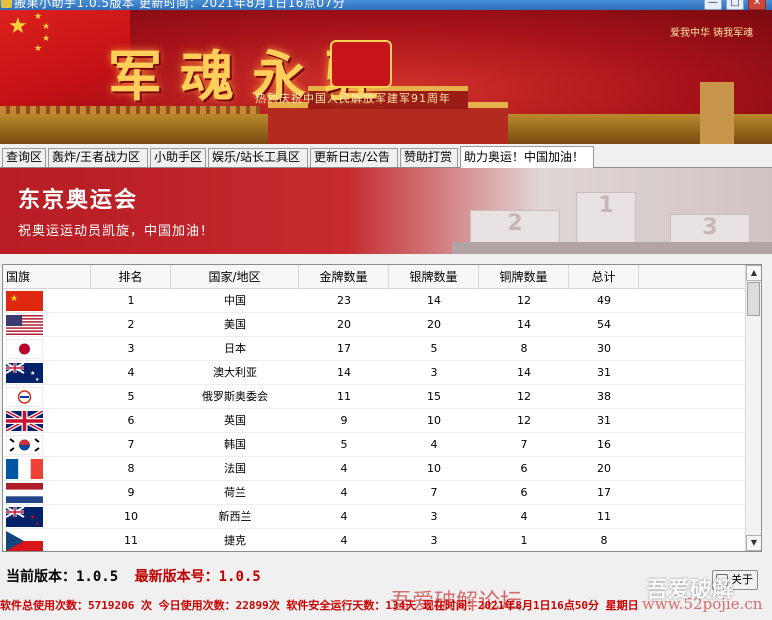 This screenshot has height=620, width=772. I want to click on table-header: 国旗 排名 国家/地区 金牌数量 银牌数量 铜牌数量 总计, so click(374, 277).